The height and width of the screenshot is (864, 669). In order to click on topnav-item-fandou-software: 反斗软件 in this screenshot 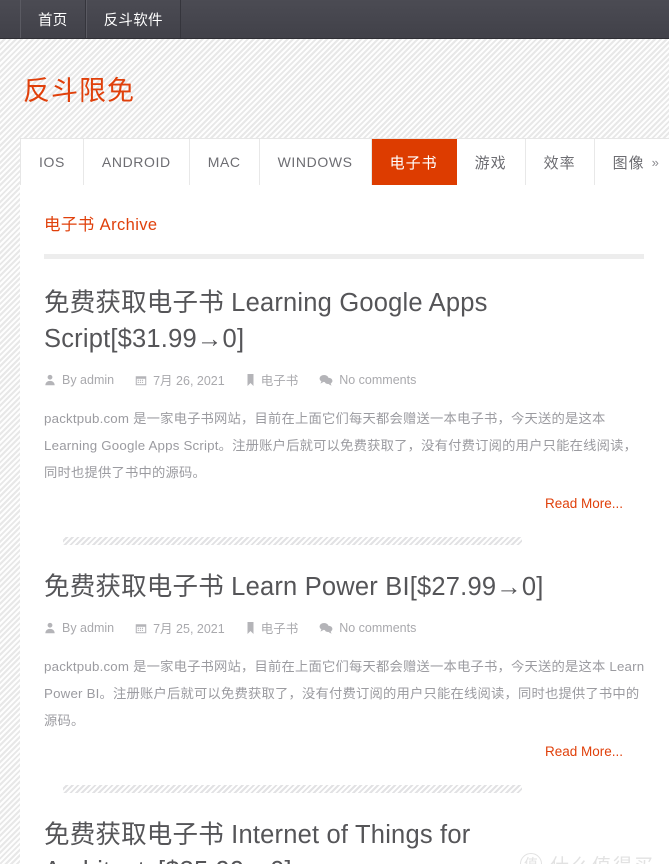, I will do `click(133, 19)`.